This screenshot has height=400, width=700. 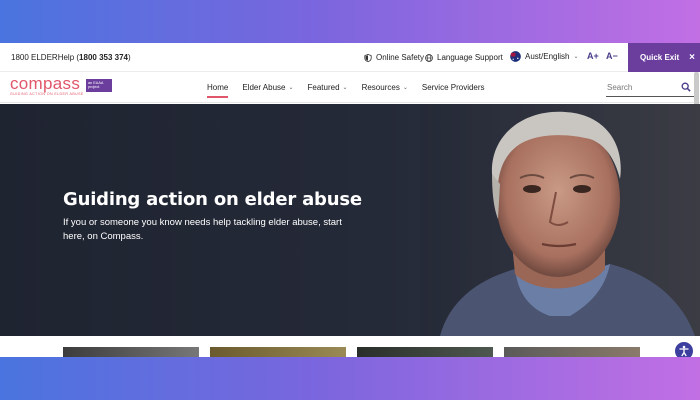 I want to click on nav-item-home: Home, so click(x=218, y=87).